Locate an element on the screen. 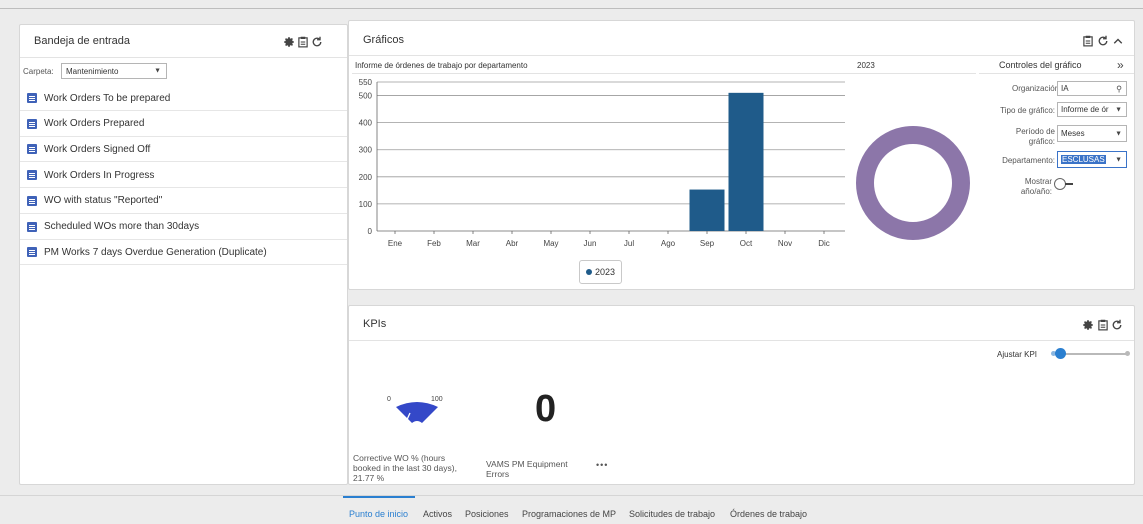 The height and width of the screenshot is (524, 1143). nav-tab: Programaciones de MP is located at coordinates (569, 514).